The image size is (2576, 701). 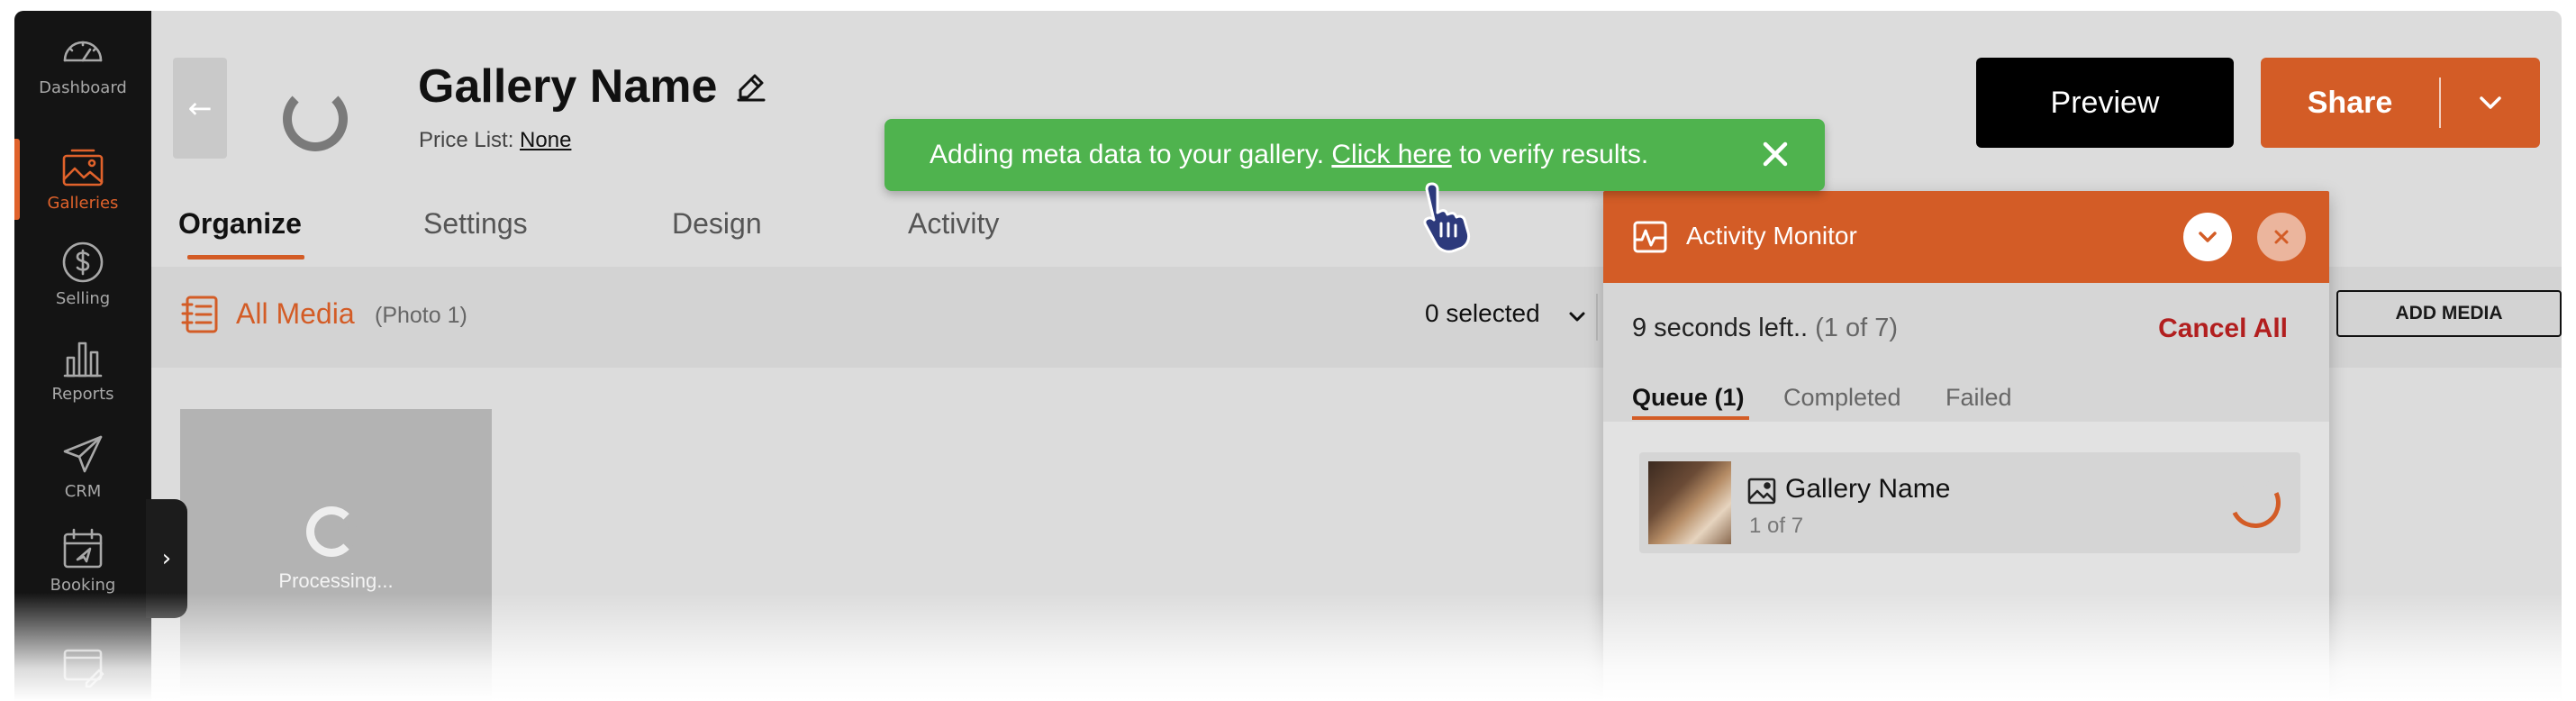 I want to click on gallery-loading-spinner, so click(x=315, y=119).